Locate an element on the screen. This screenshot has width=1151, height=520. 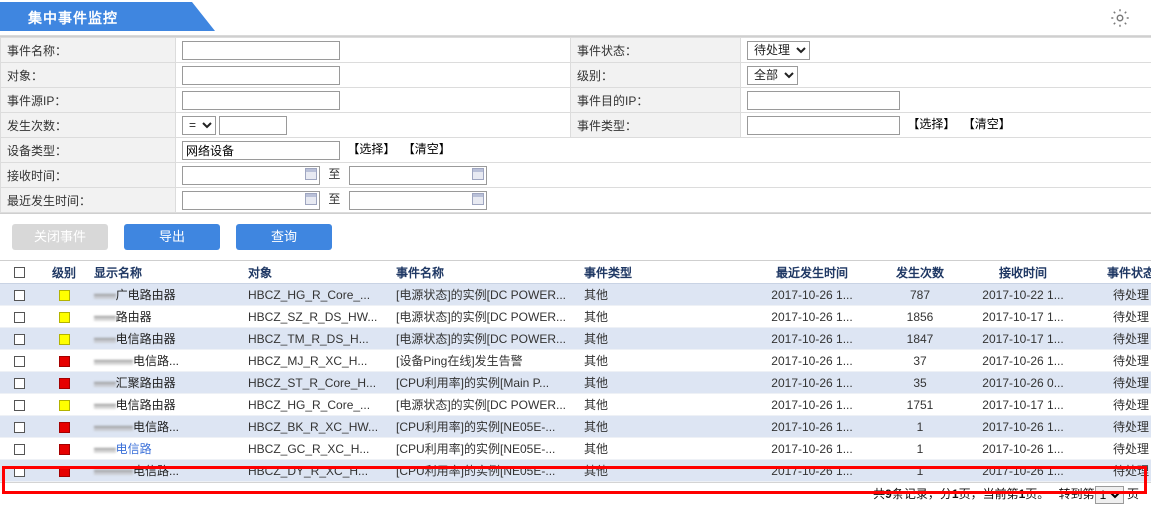
header-event-status: 事件状态 is located at coordinates (1116, 272).